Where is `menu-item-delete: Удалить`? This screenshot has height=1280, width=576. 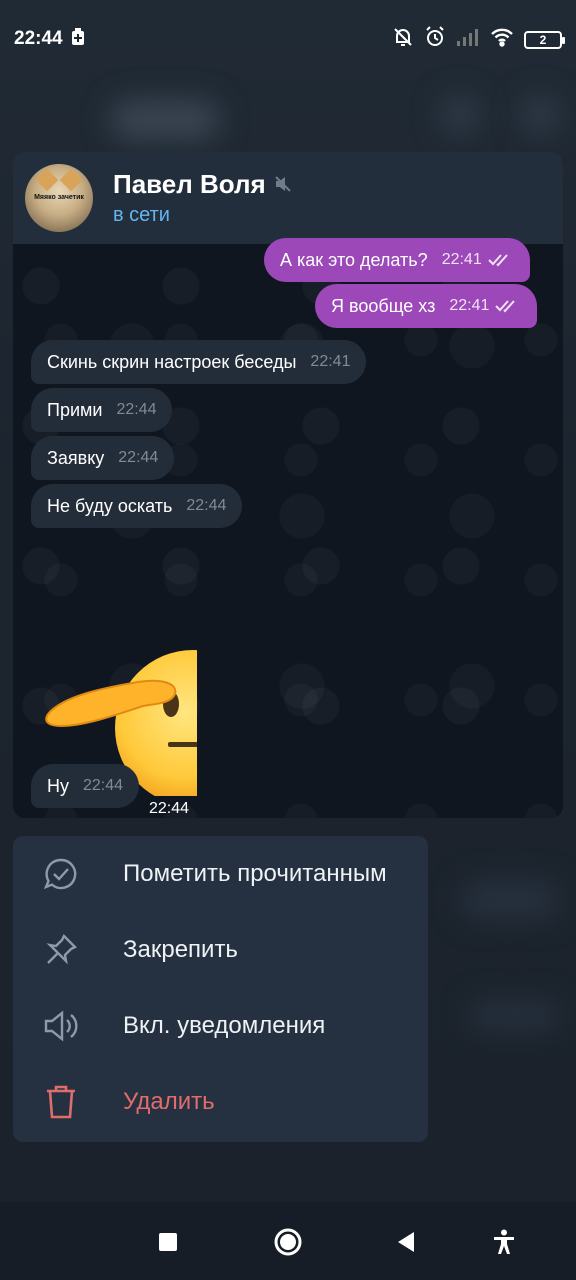
menu-item-delete: Удалить is located at coordinates (220, 1102).